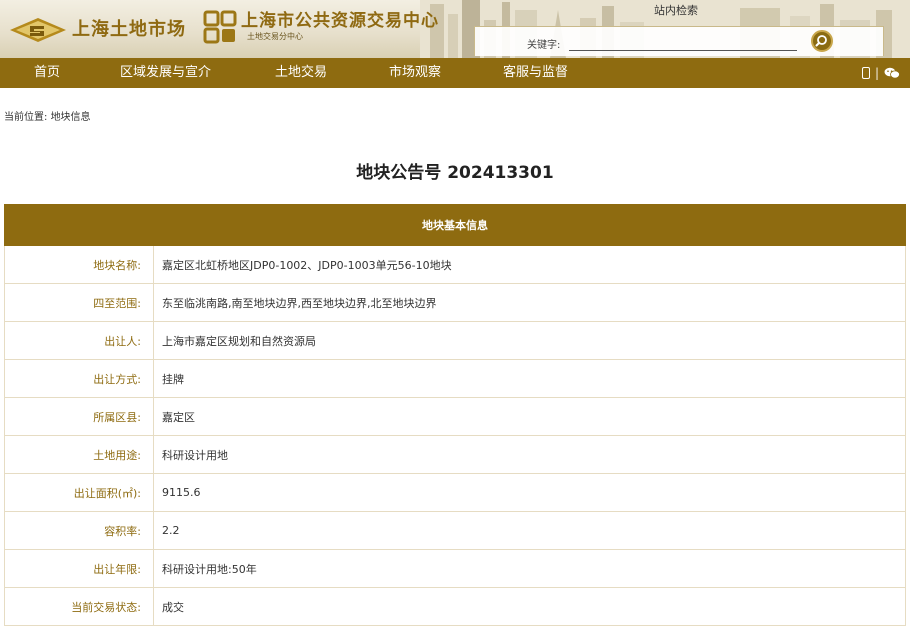 This screenshot has width=910, height=627. I want to click on search-icon, so click(821, 41).